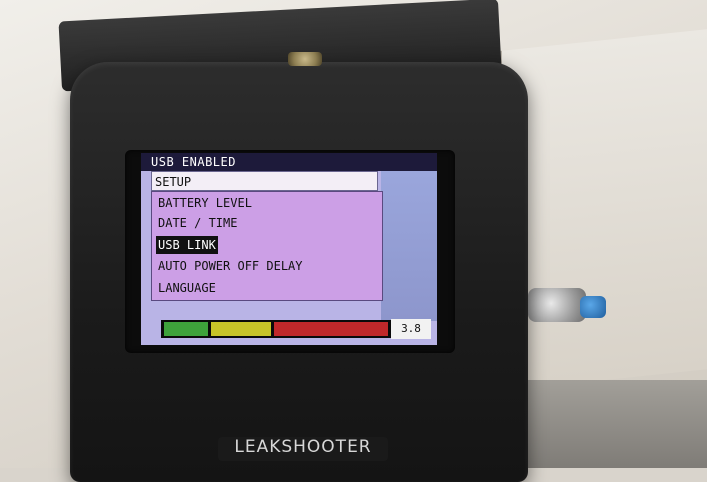 The width and height of the screenshot is (707, 482). What do you see at coordinates (557, 305) in the screenshot?
I see `background-valve` at bounding box center [557, 305].